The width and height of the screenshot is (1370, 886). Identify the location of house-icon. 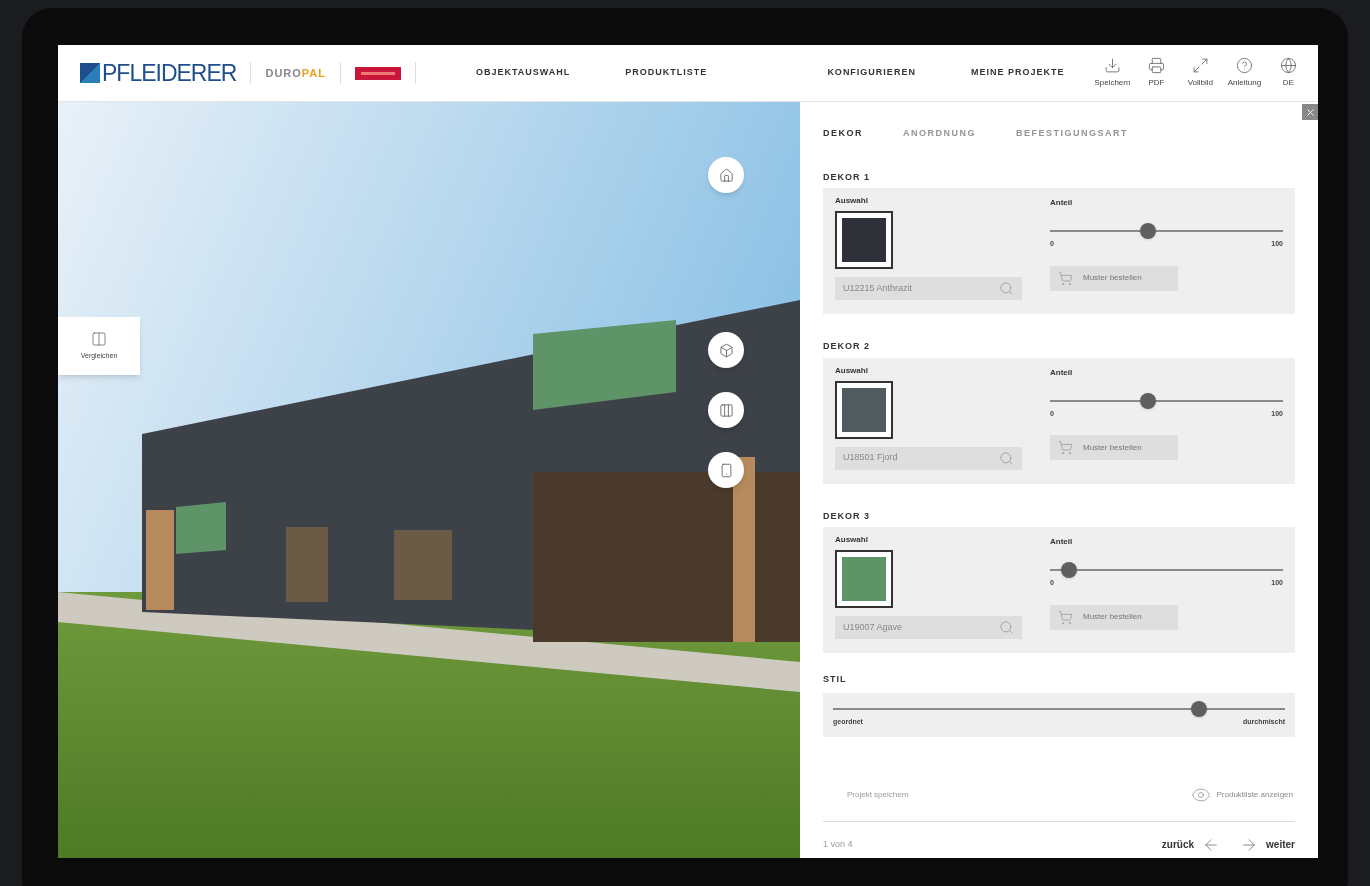
(726, 175).